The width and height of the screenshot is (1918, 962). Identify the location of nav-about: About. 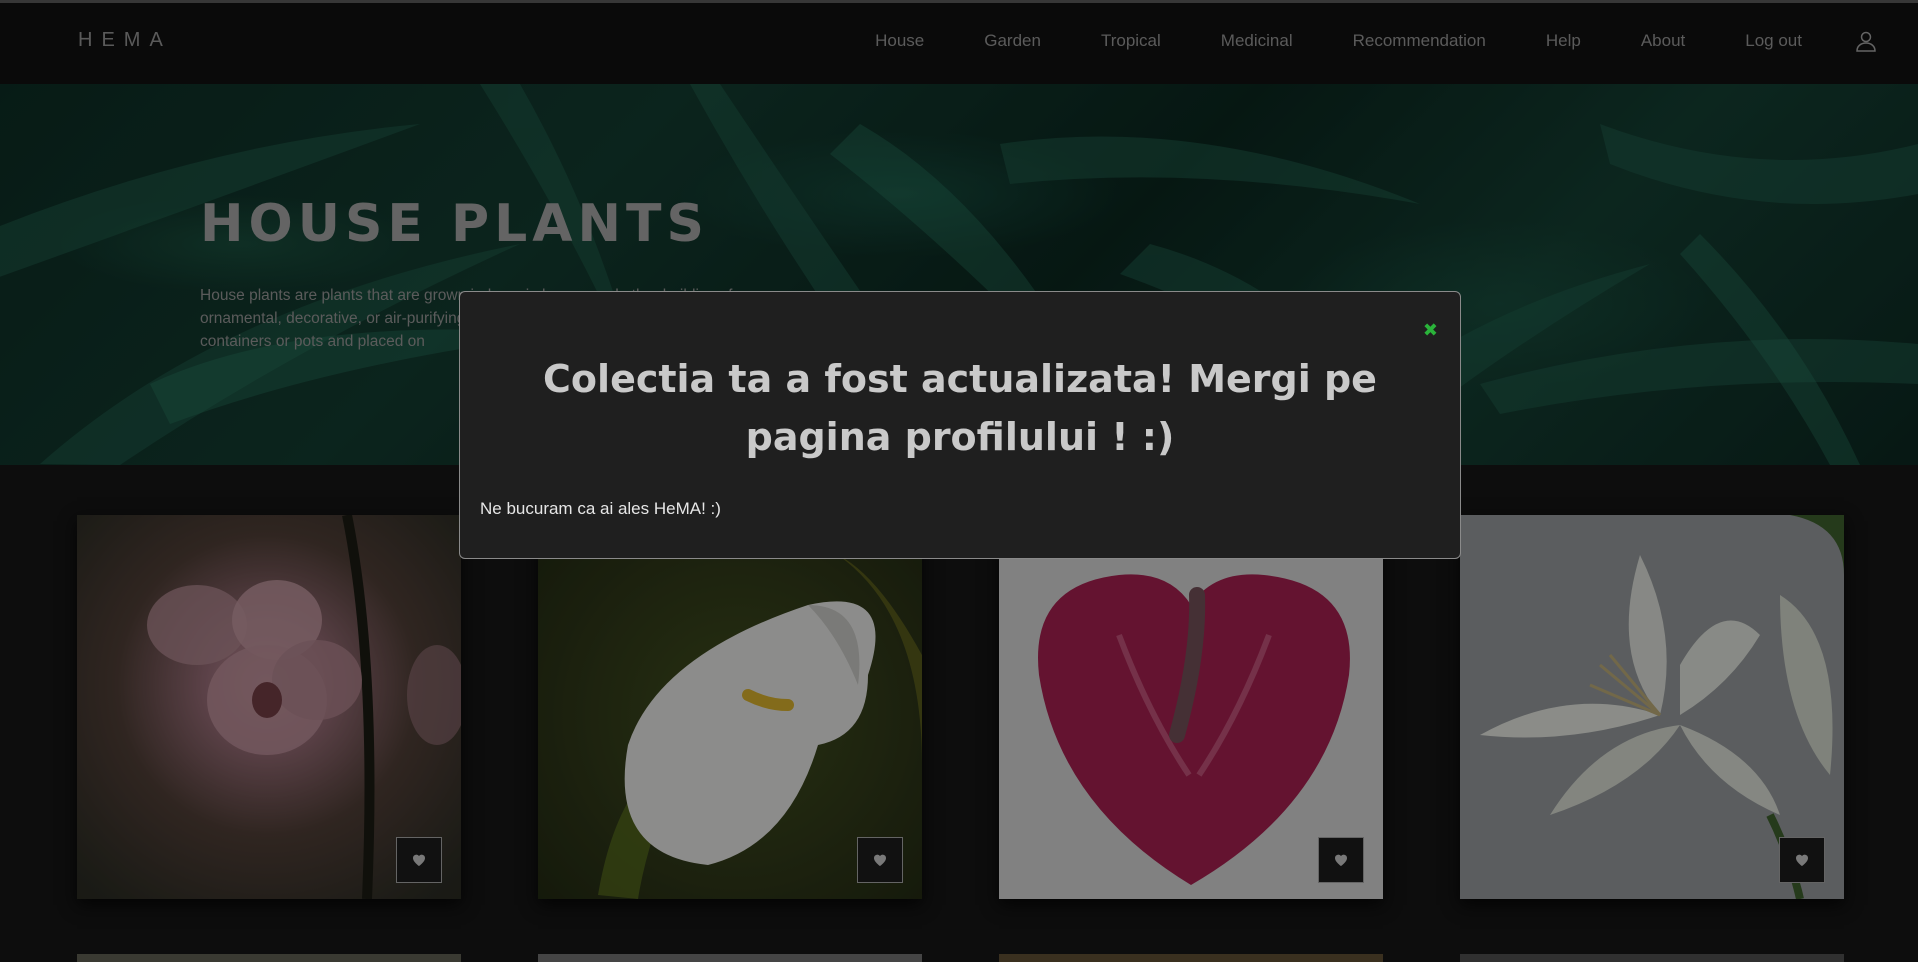
(1663, 41).